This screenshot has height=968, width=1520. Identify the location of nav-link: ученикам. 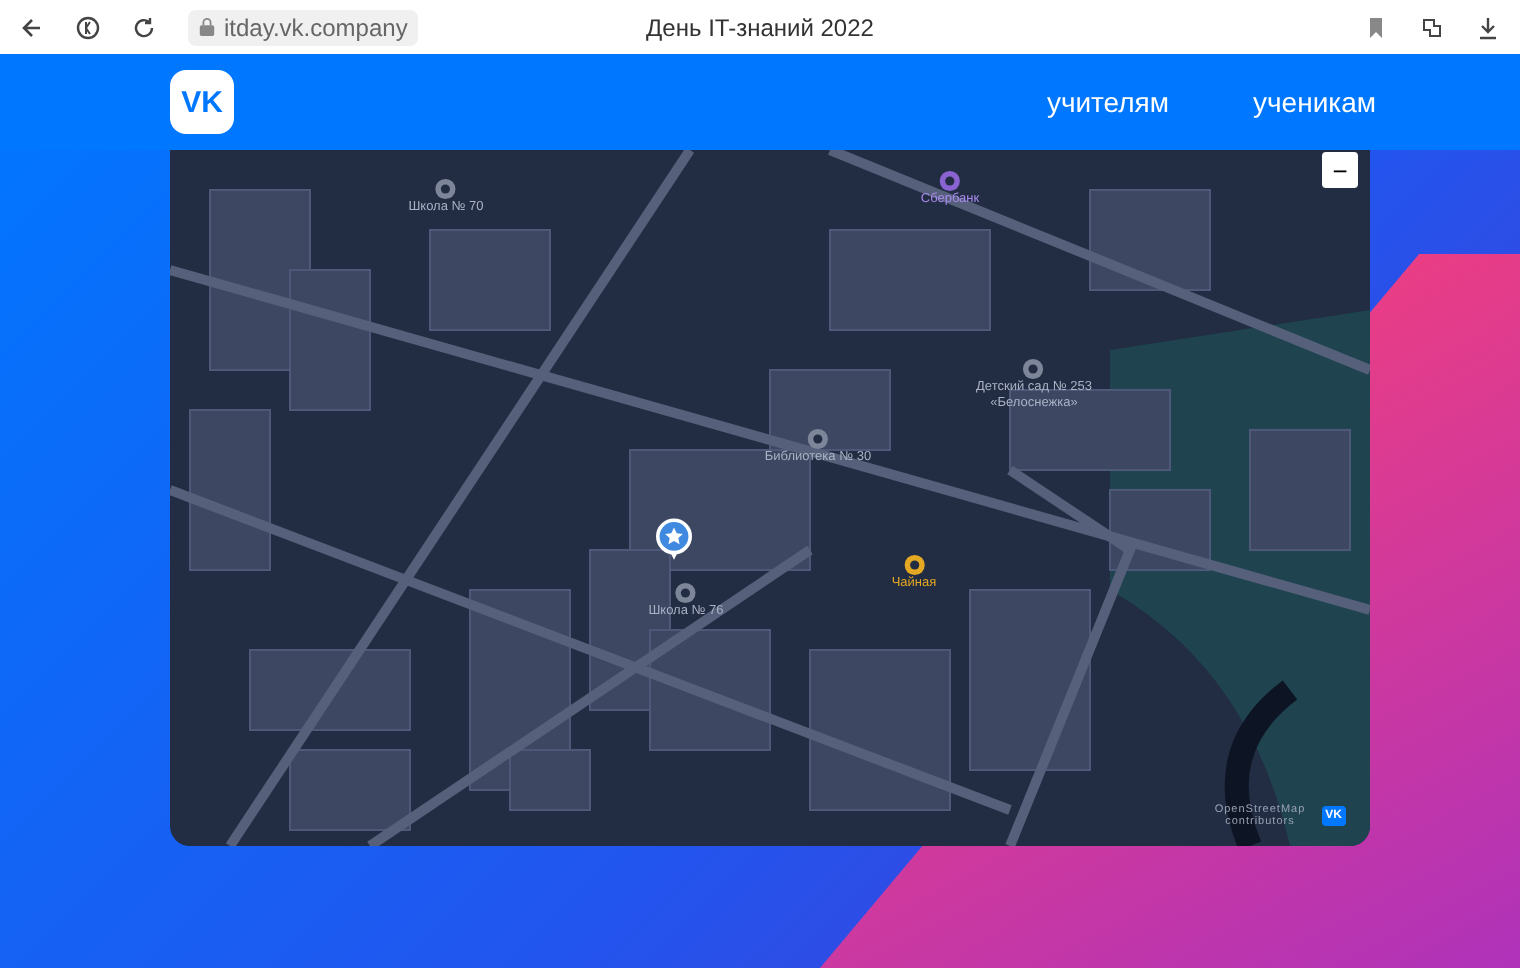
(1314, 102).